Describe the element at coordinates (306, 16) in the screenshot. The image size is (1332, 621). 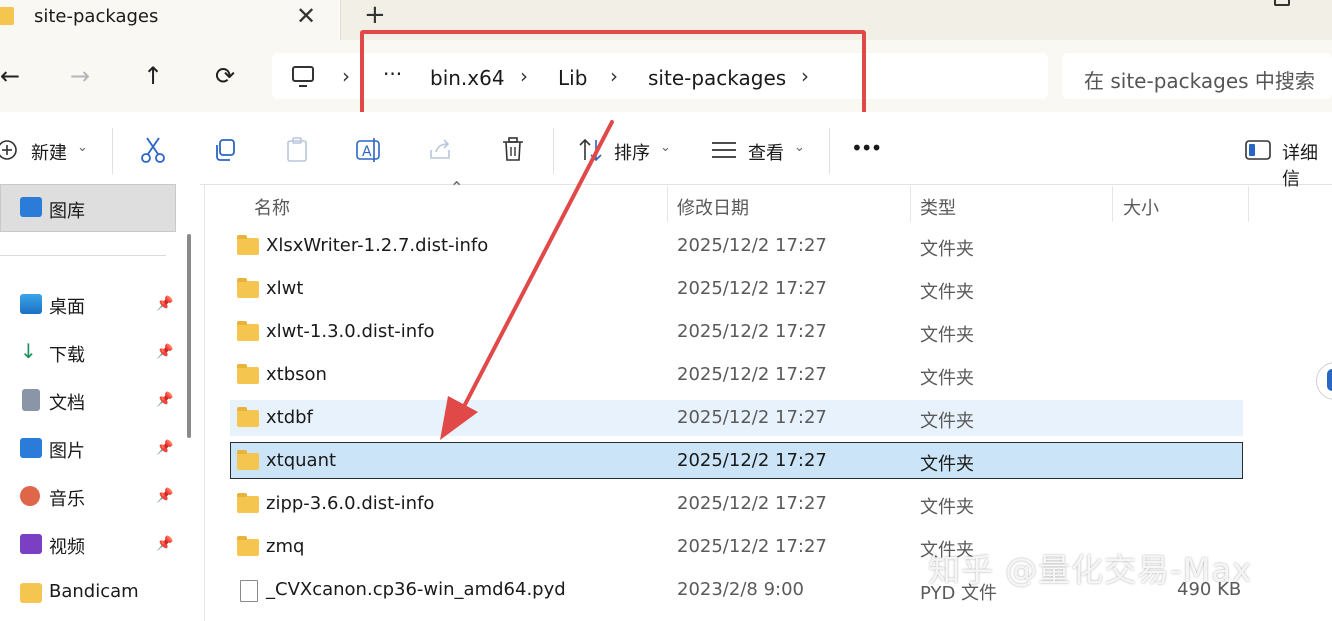
I see `tab-close-button: ✕` at that location.